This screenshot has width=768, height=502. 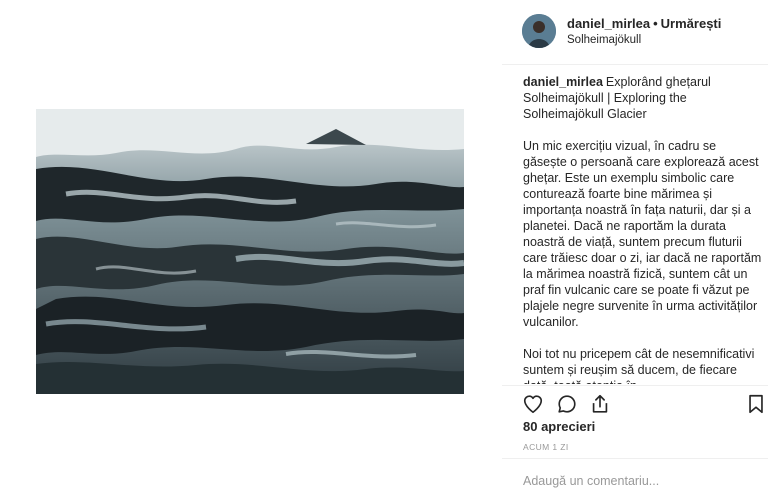 I want to click on likes-count: 80 aprecieri, so click(x=559, y=426).